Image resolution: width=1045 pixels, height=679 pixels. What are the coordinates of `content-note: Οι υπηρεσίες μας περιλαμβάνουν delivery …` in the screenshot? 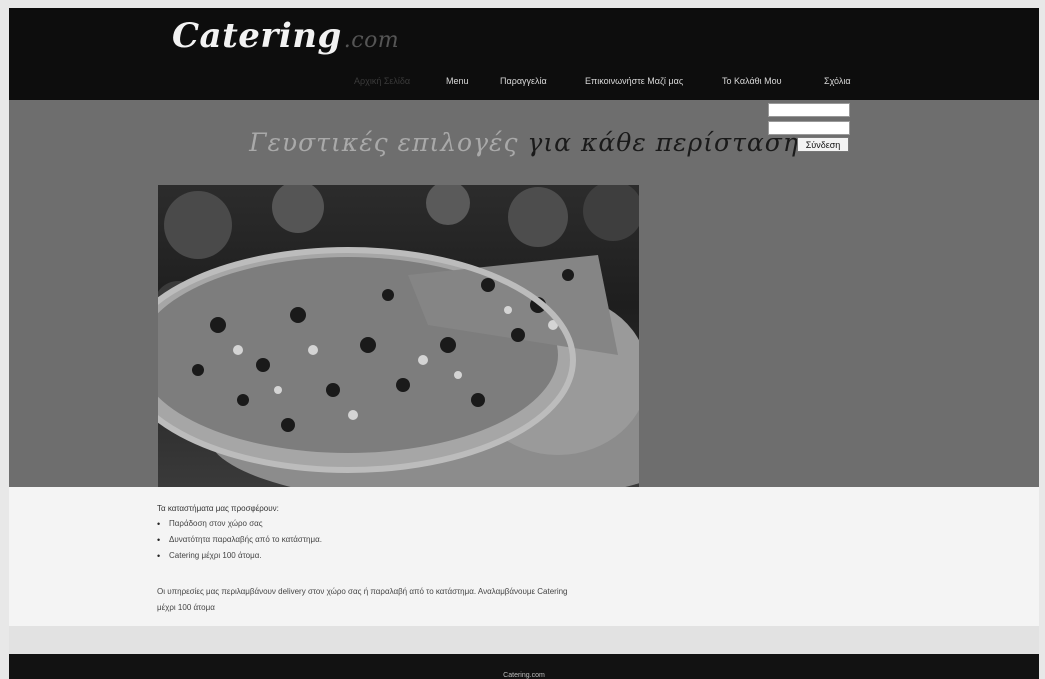 It's located at (517, 600).